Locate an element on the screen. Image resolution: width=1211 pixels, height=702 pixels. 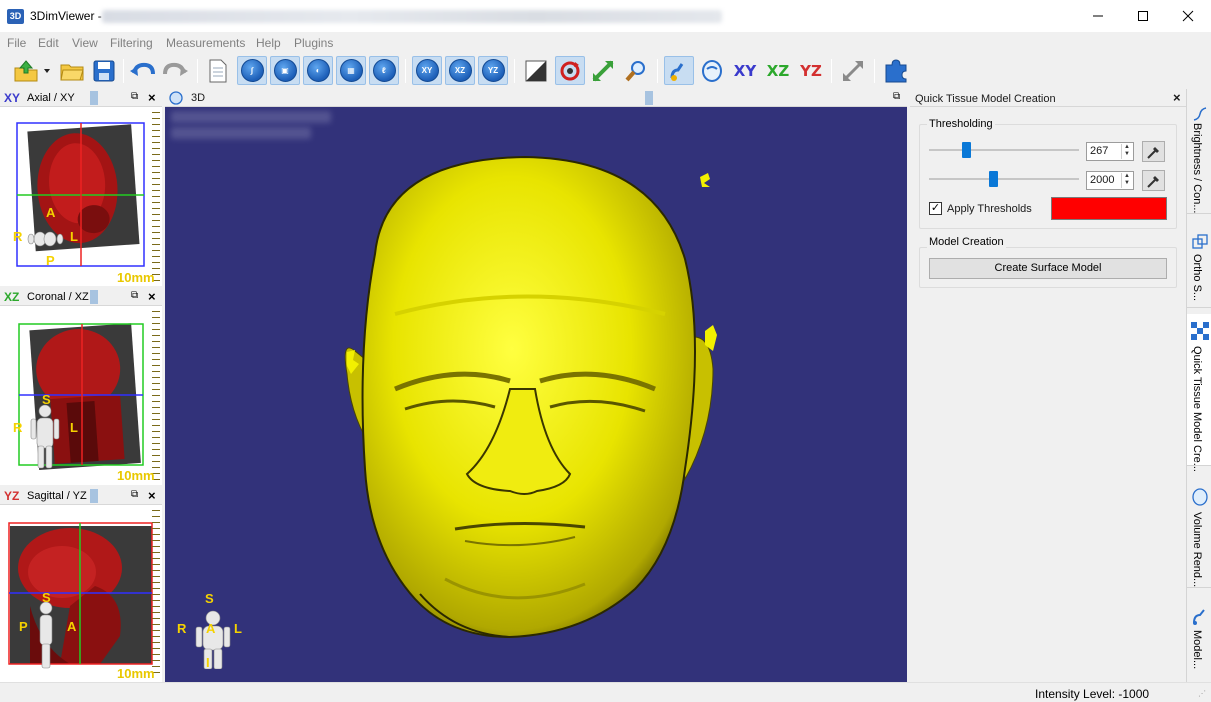
menu-measurements: Measurements is located at coordinates (205, 43).